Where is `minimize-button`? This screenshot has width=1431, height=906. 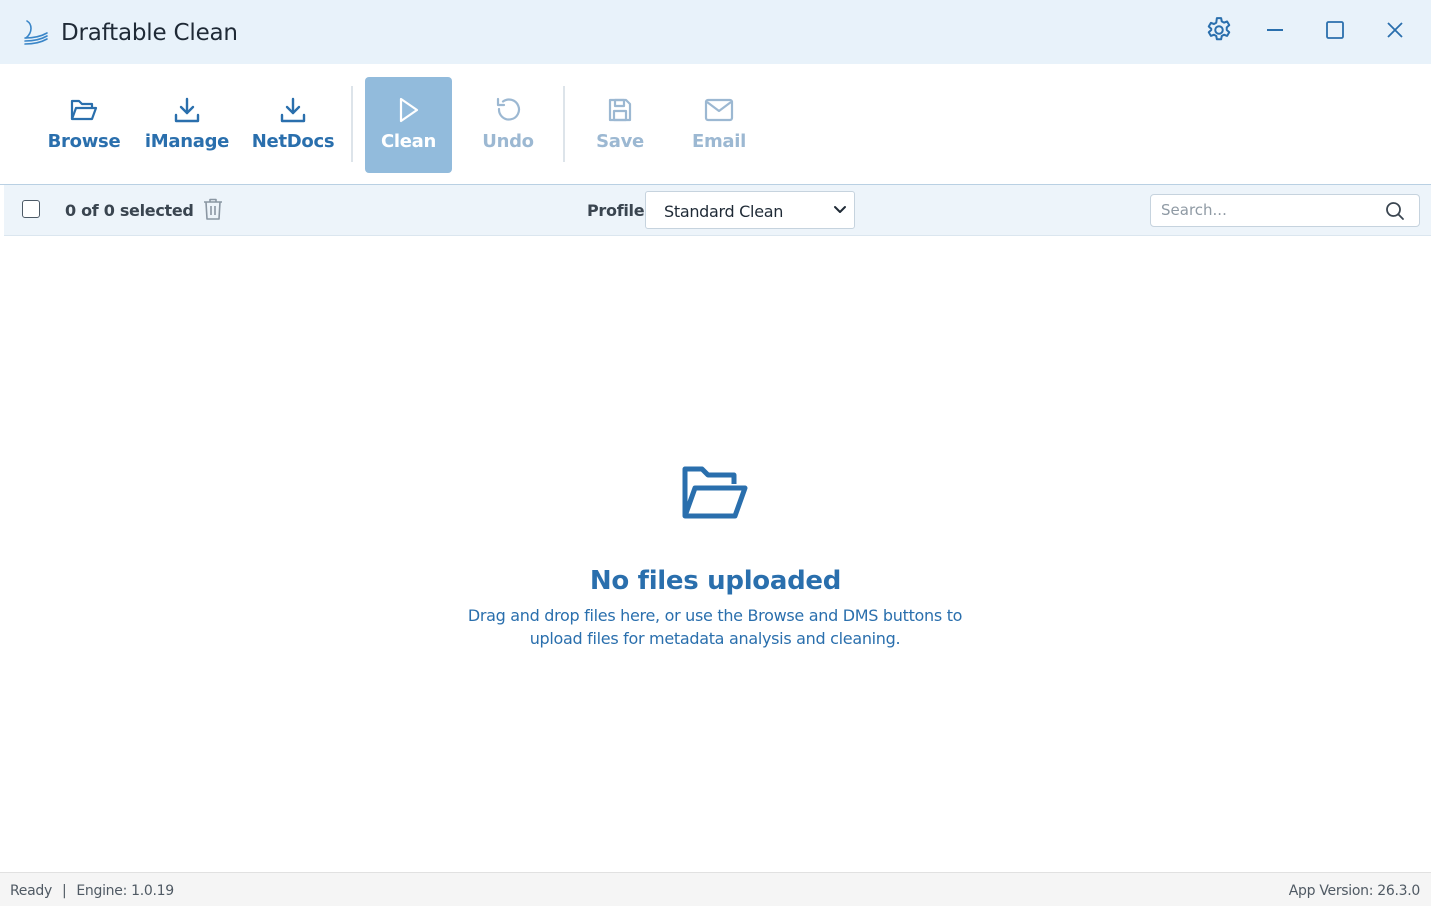
minimize-button is located at coordinates (1275, 32).